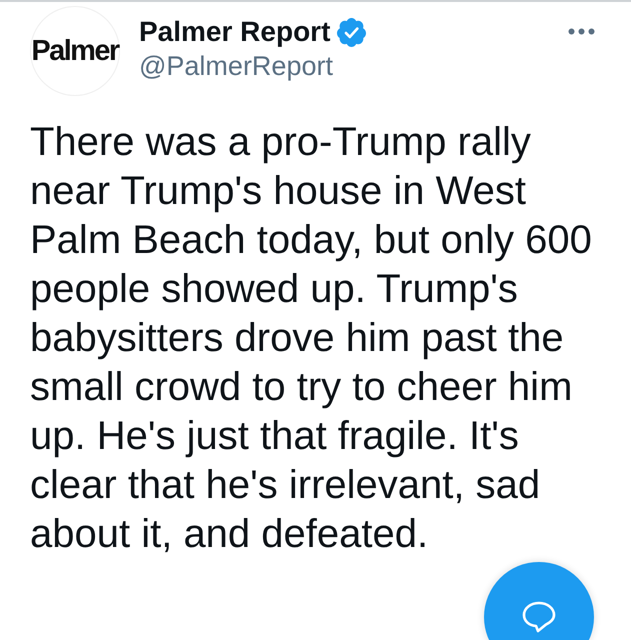 The width and height of the screenshot is (631, 640). I want to click on author-handle: @PalmerReport, so click(252, 66).